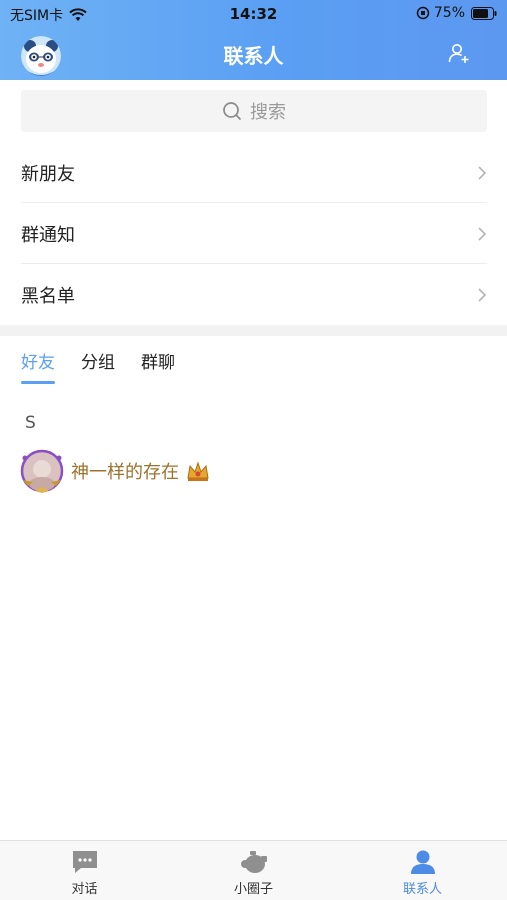  Describe the element at coordinates (48, 296) in the screenshot. I see `menu-item-label: 黑名单` at that location.